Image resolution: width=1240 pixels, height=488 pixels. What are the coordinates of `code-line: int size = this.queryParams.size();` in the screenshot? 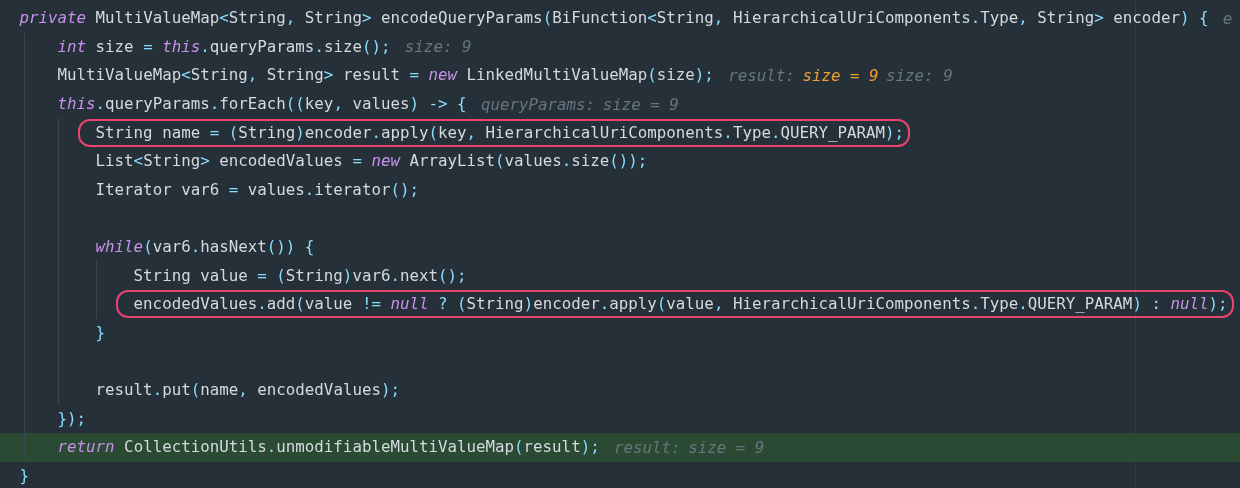 It's located at (224, 46).